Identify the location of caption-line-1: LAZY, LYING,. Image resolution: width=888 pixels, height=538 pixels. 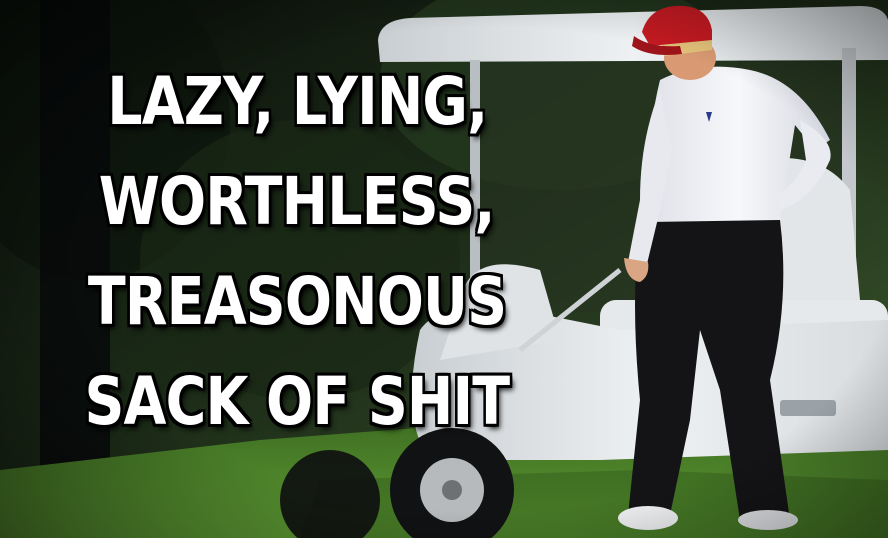
(297, 101).